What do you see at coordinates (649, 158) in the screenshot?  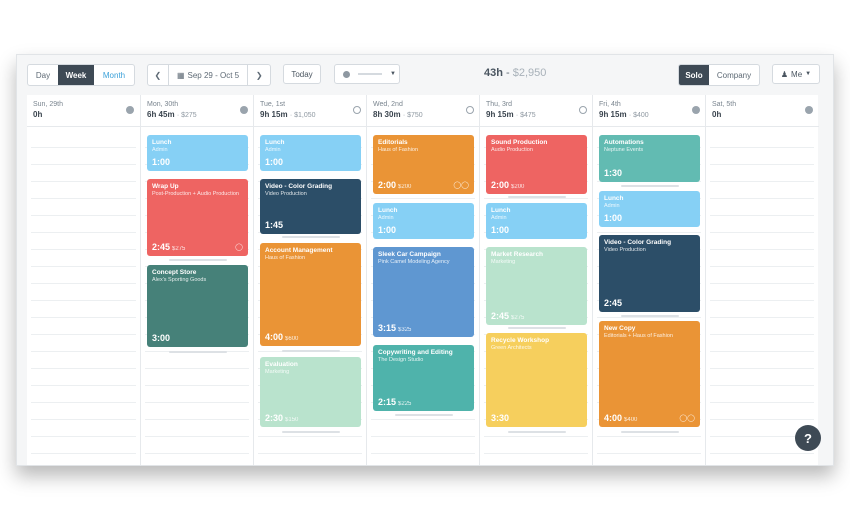 I see `event-card: Automations Neptune Events 1:30` at bounding box center [649, 158].